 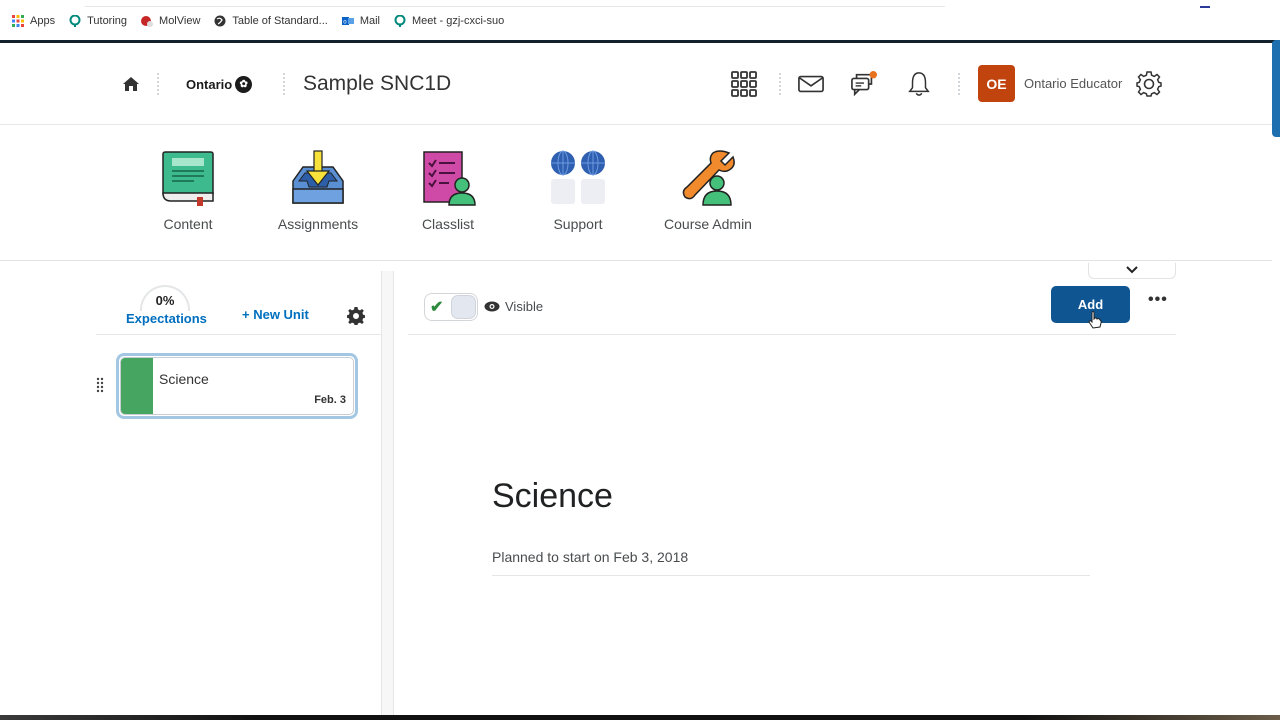 What do you see at coordinates (864, 84) in the screenshot?
I see `message-alerts-icon` at bounding box center [864, 84].